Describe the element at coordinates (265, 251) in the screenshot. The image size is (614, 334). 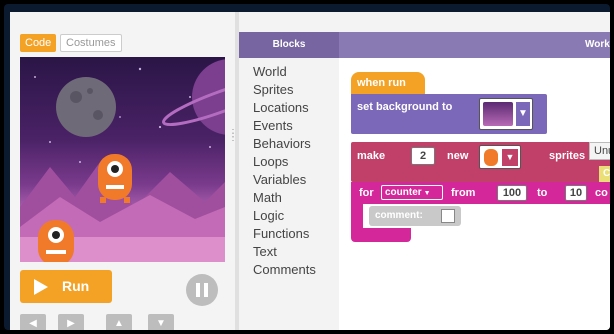
I see `toolbox-category: Text` at that location.